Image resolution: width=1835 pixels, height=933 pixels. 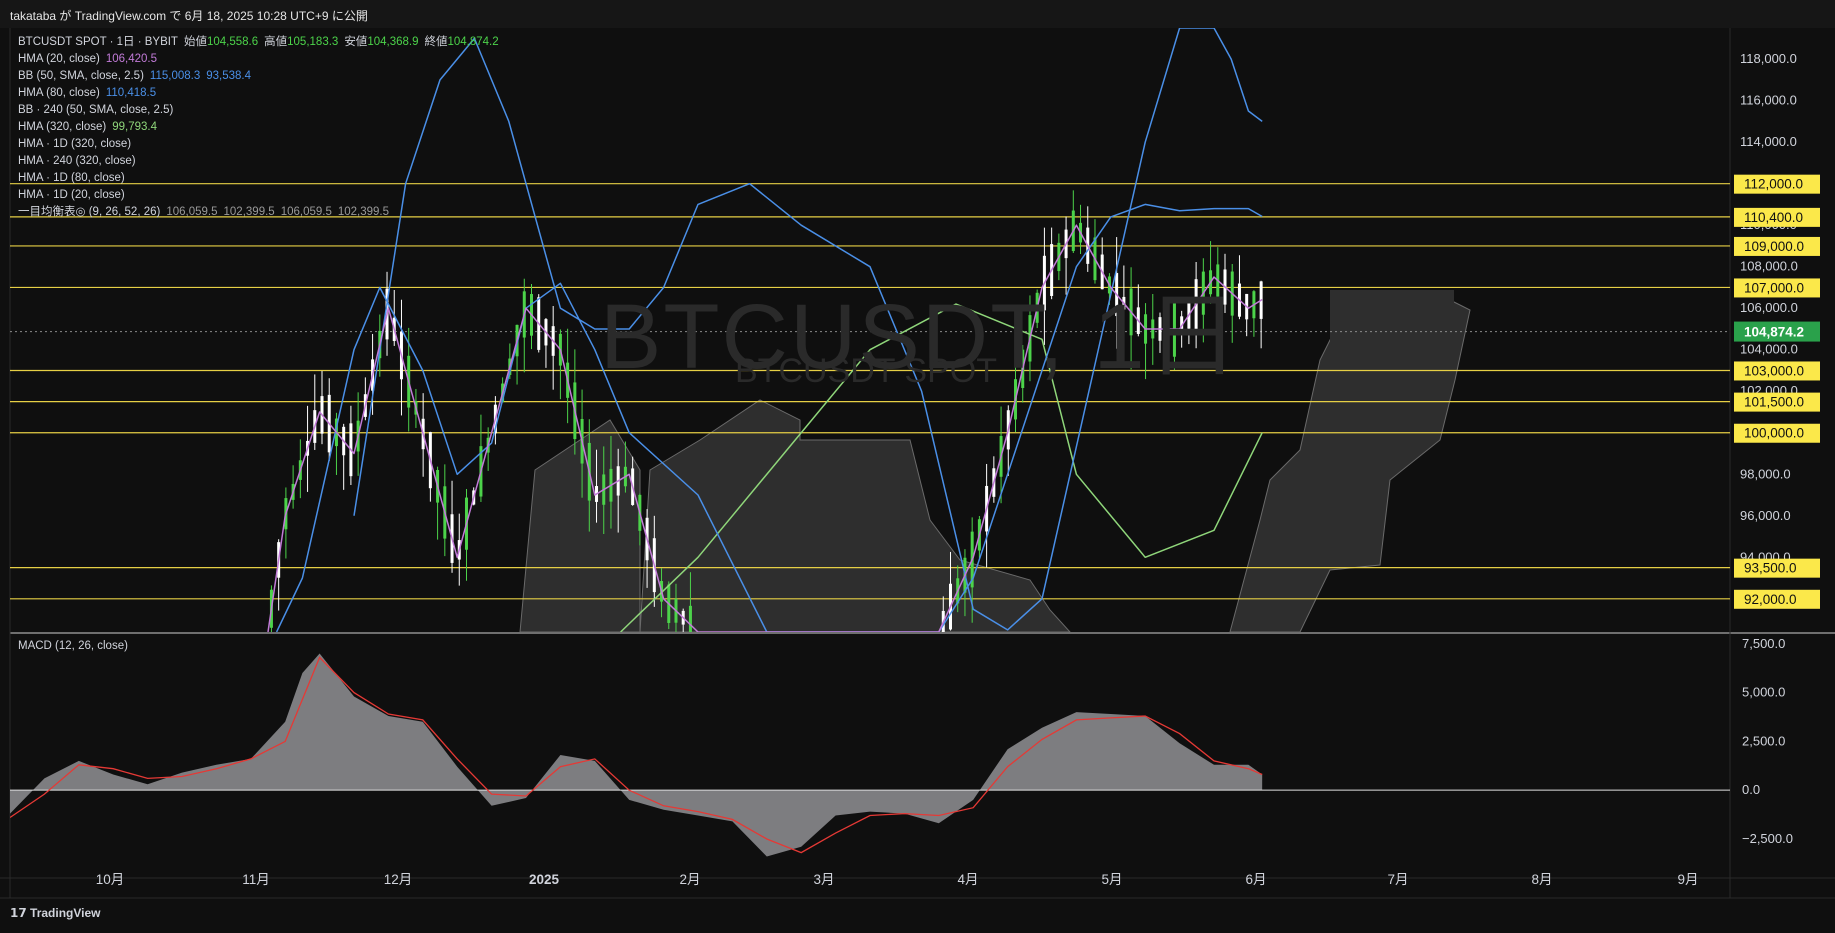 I want to click on legend-label: BB · 240 (50, SMA, close, 2.5), so click(x=96, y=110).